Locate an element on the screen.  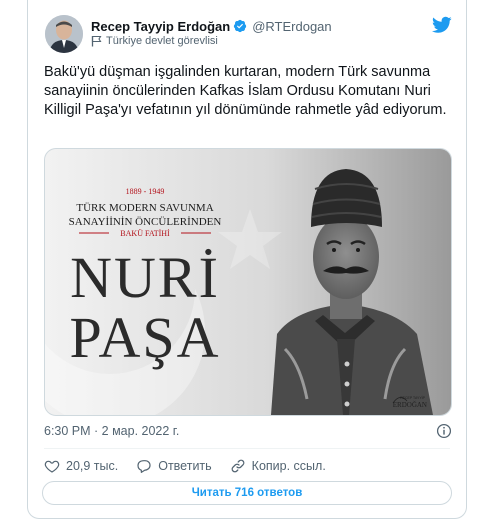
copy-link-label: Копир. ссыл. is located at coordinates (288, 466).